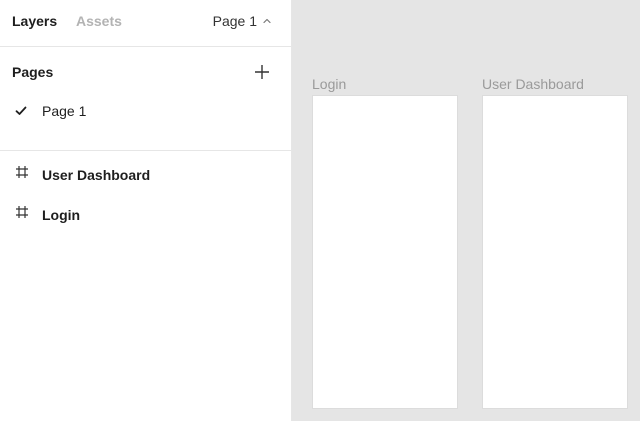  Describe the element at coordinates (21, 113) in the screenshot. I see `checkmark-icon` at that location.